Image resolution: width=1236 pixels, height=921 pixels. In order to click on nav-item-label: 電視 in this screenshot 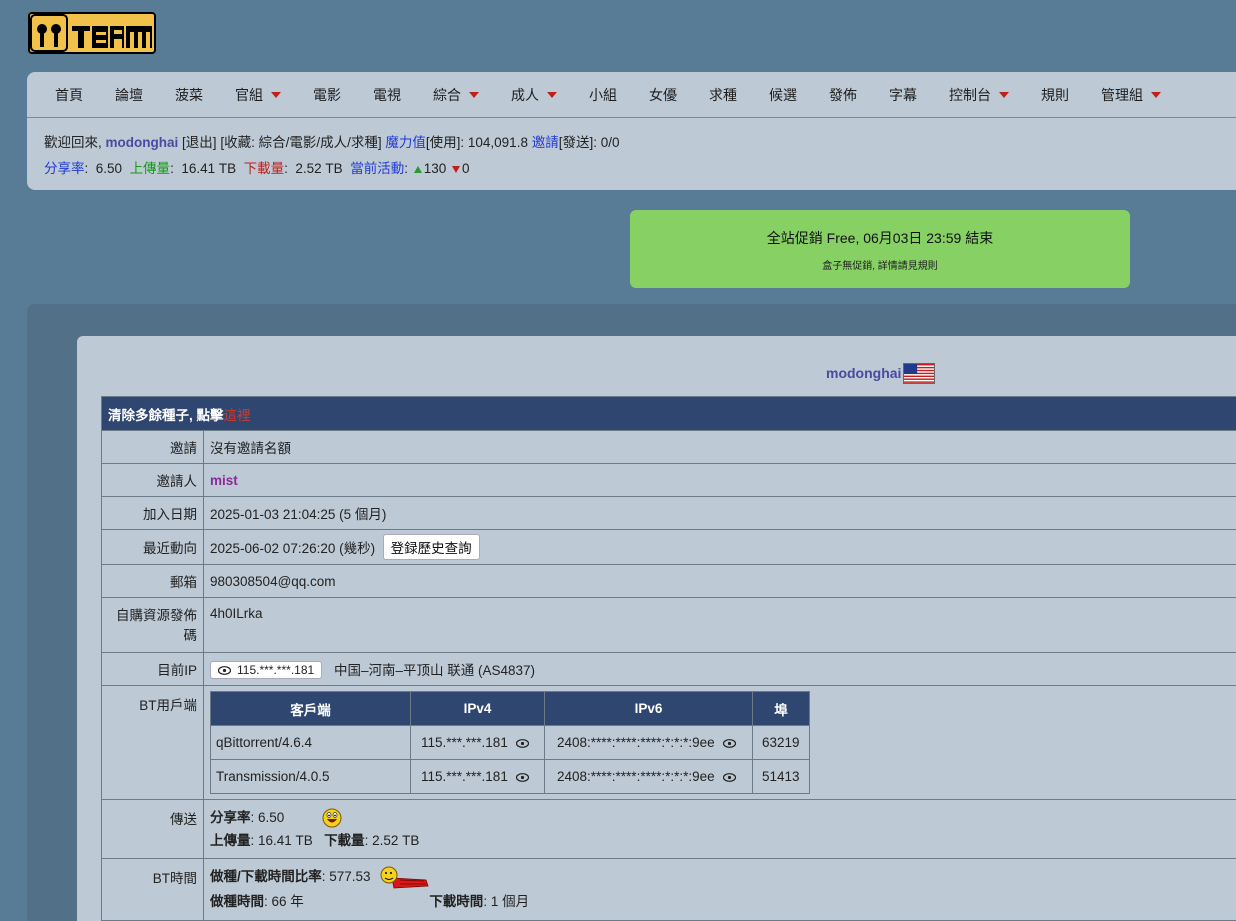, I will do `click(387, 94)`.